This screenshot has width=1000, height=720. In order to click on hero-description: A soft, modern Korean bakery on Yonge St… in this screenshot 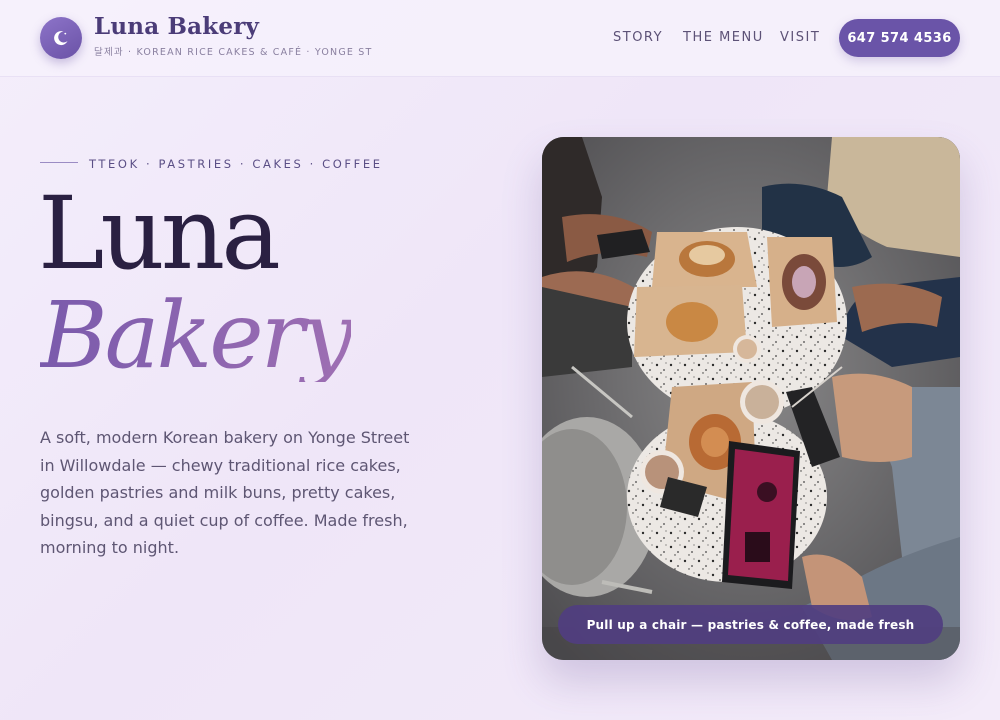, I will do `click(225, 492)`.